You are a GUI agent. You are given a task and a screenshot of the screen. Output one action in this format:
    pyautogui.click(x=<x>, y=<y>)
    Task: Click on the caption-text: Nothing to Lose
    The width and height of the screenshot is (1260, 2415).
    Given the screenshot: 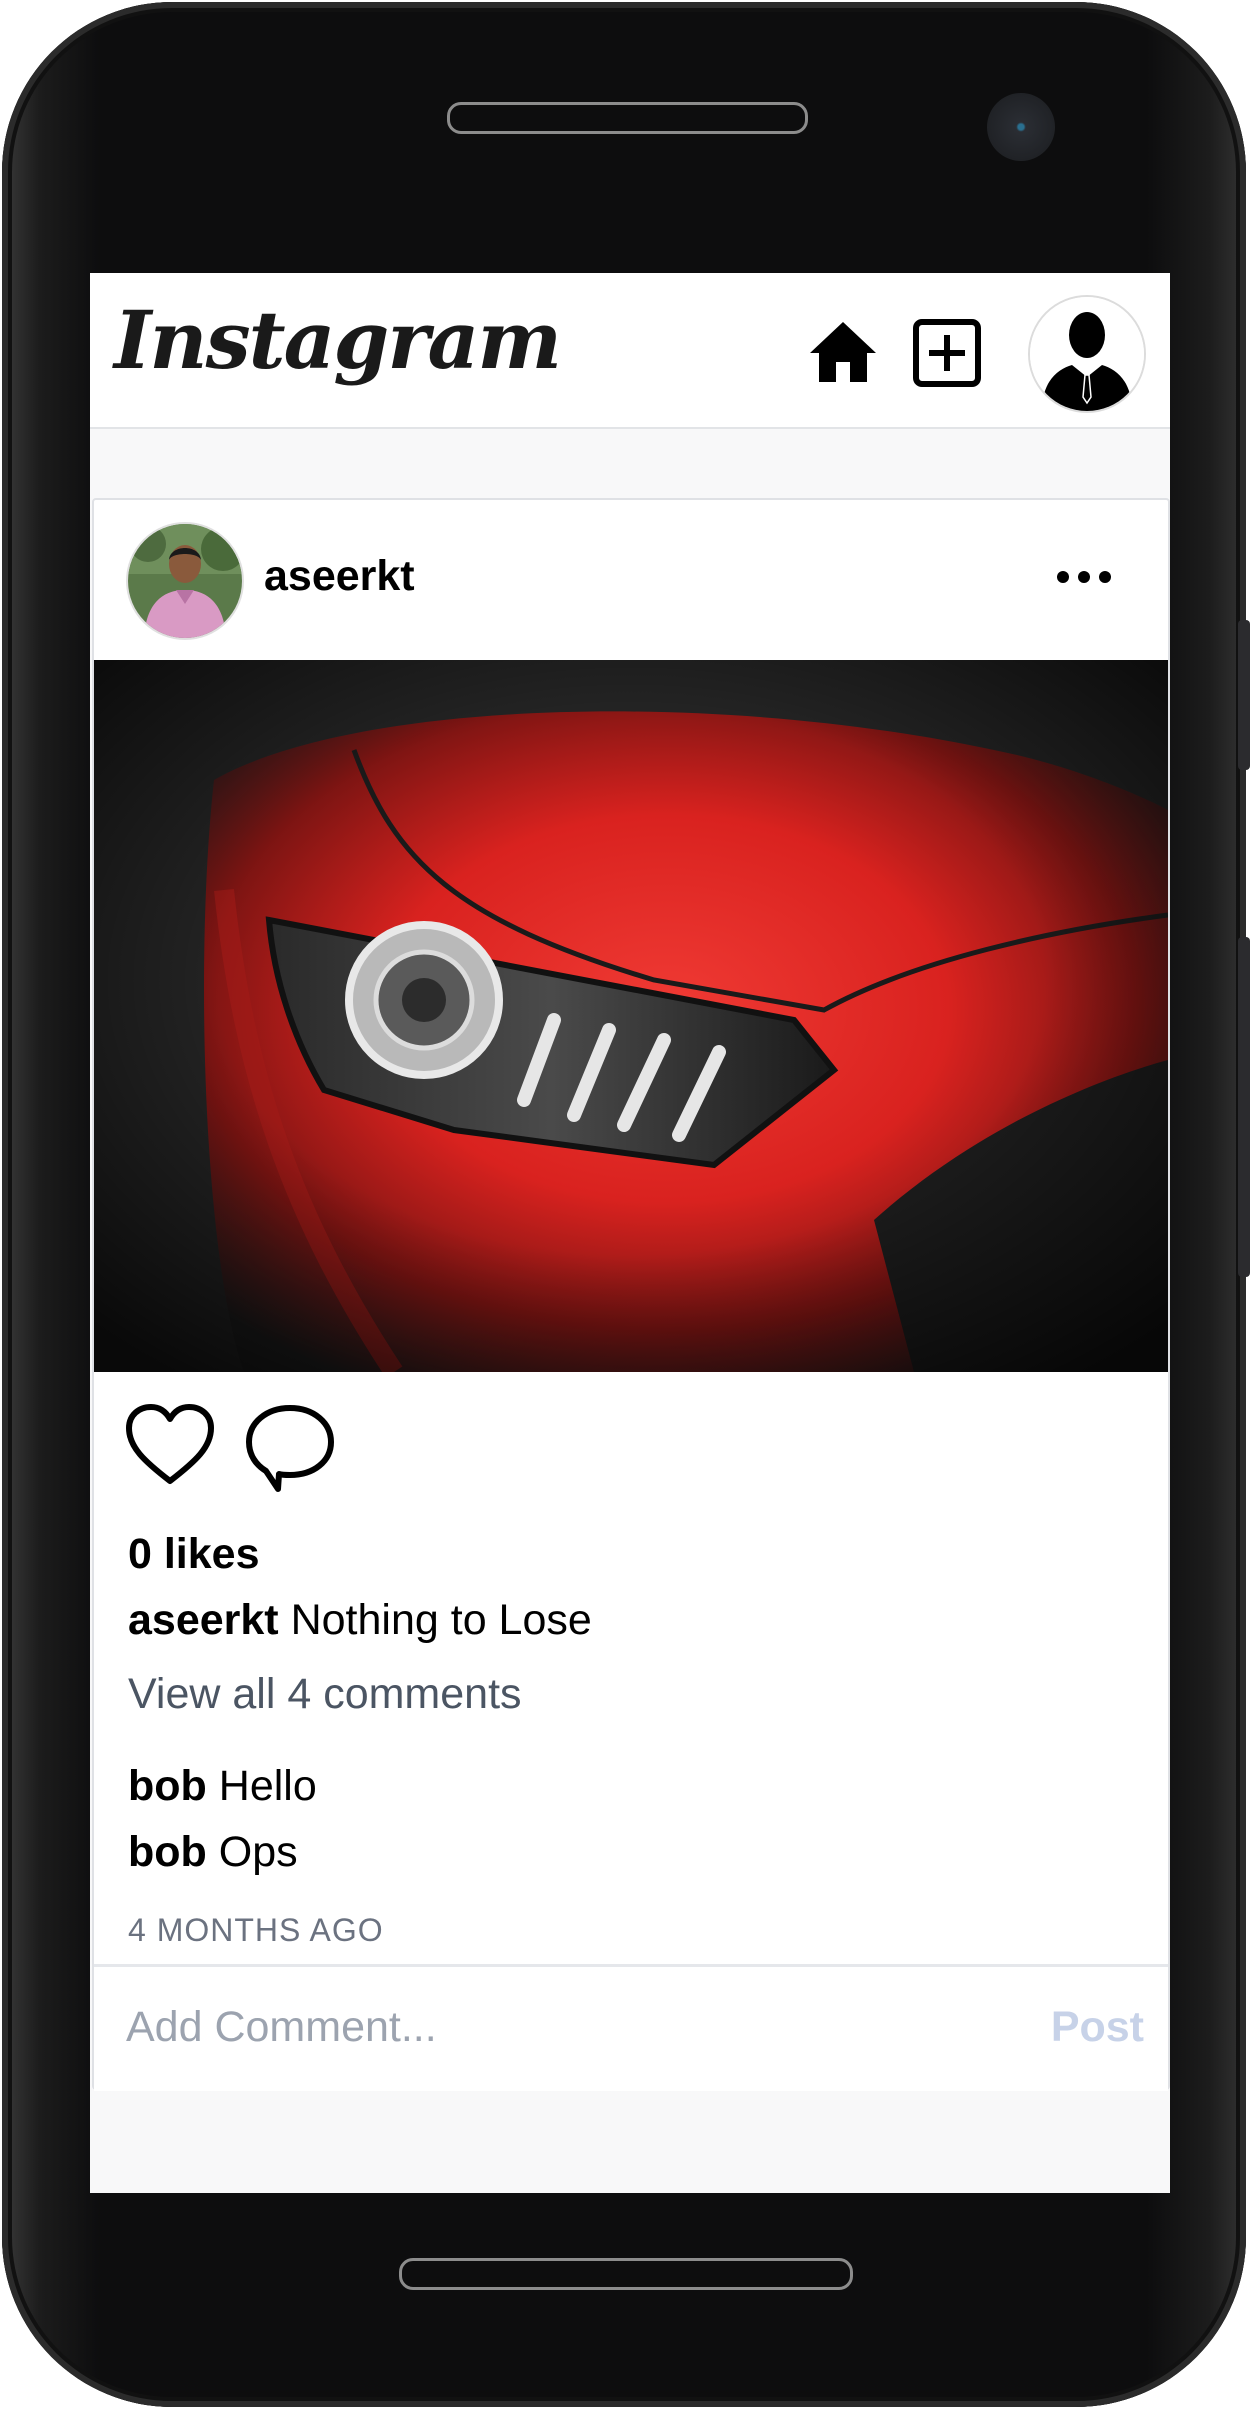 What is the action you would take?
    pyautogui.click(x=435, y=1620)
    